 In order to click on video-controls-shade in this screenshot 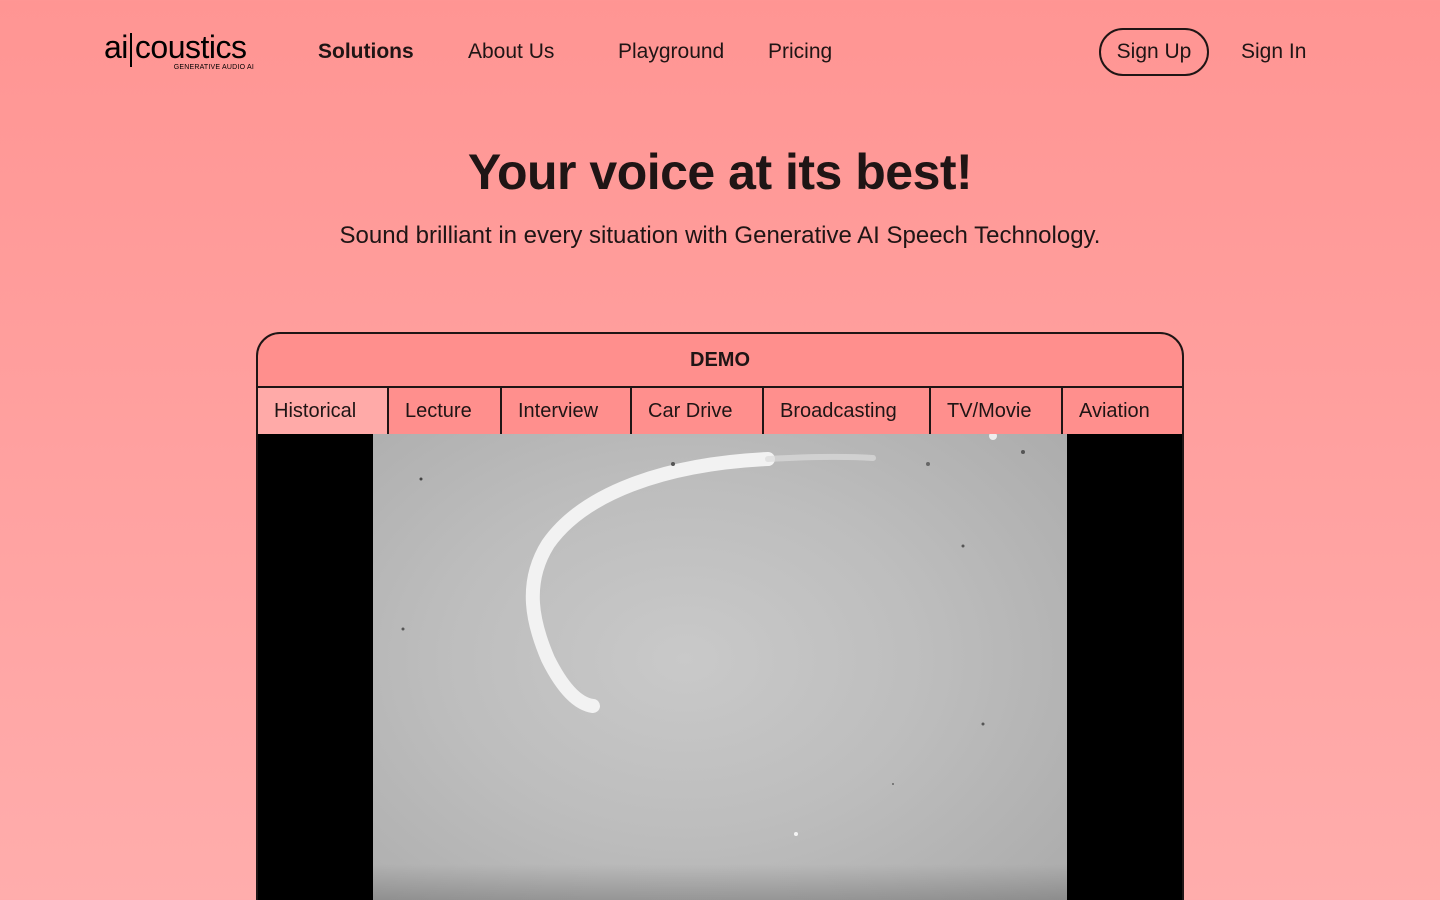, I will do `click(720, 882)`.